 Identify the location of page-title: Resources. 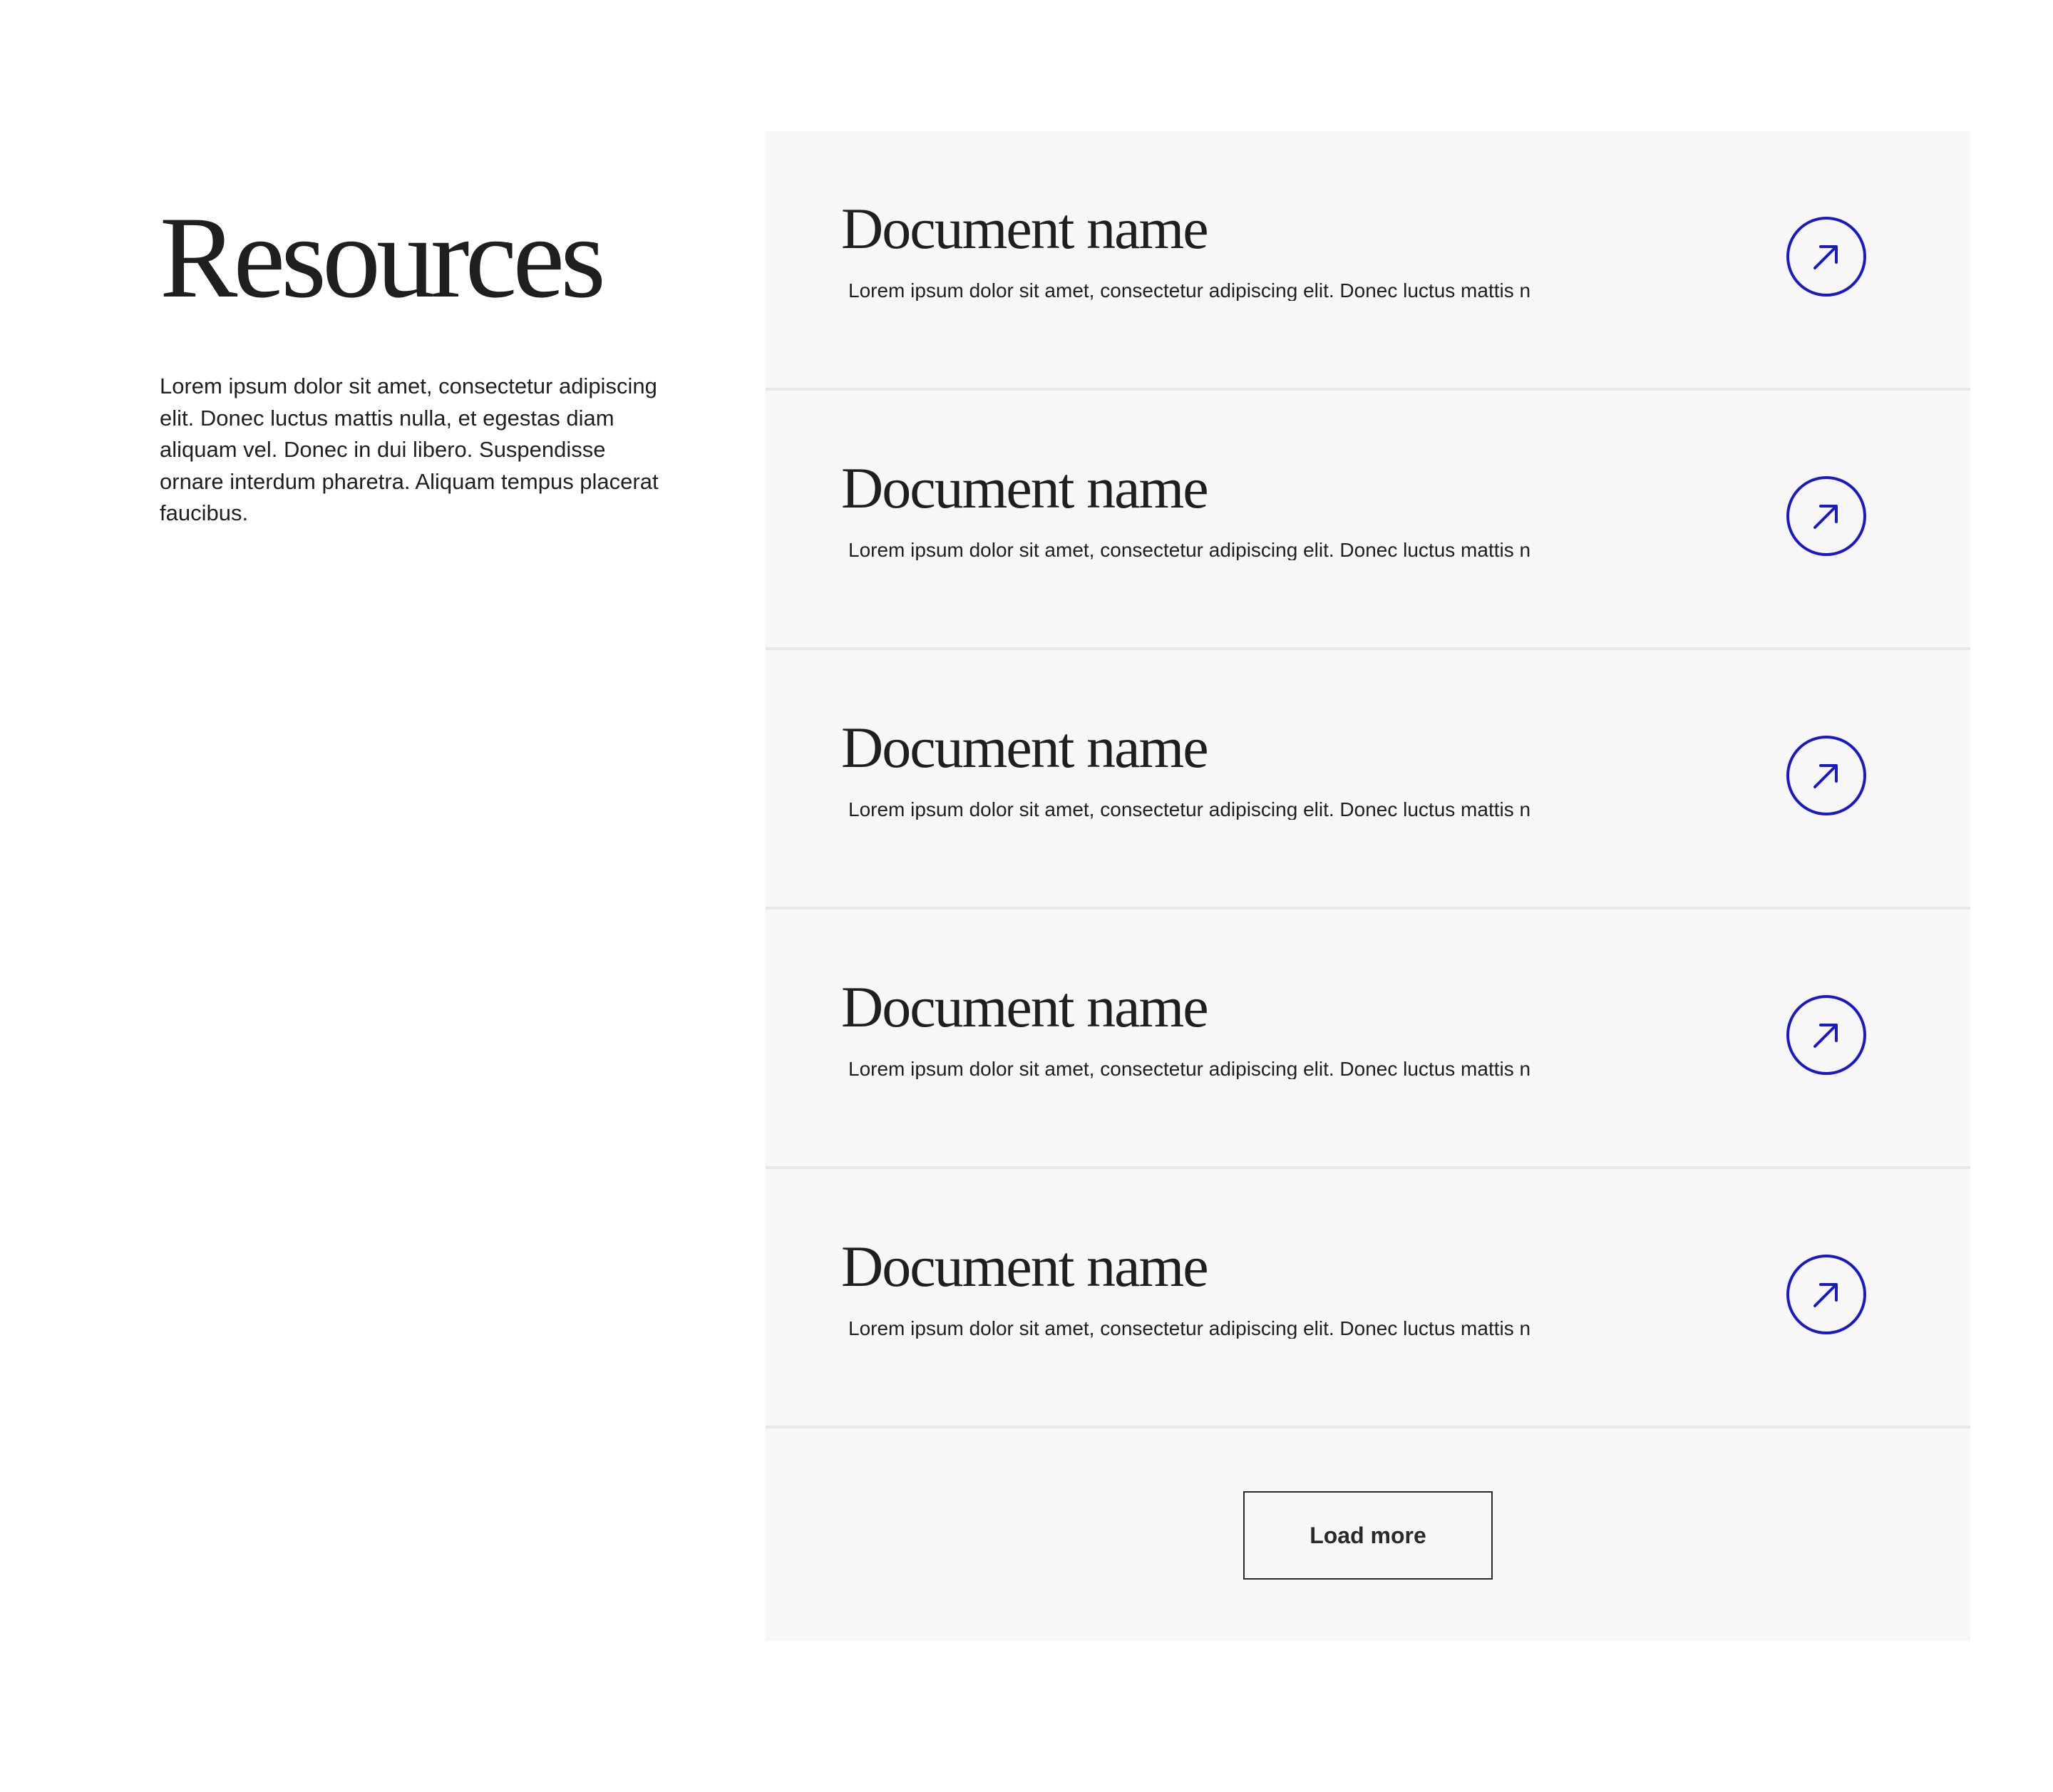
(383, 258).